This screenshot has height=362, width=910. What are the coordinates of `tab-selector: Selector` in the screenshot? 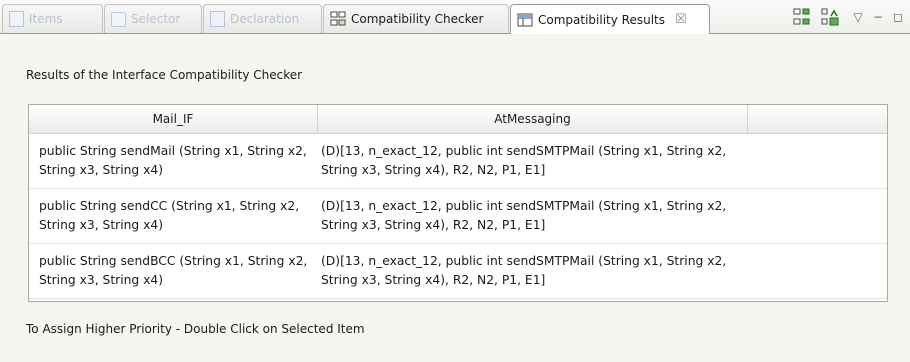 It's located at (153, 18).